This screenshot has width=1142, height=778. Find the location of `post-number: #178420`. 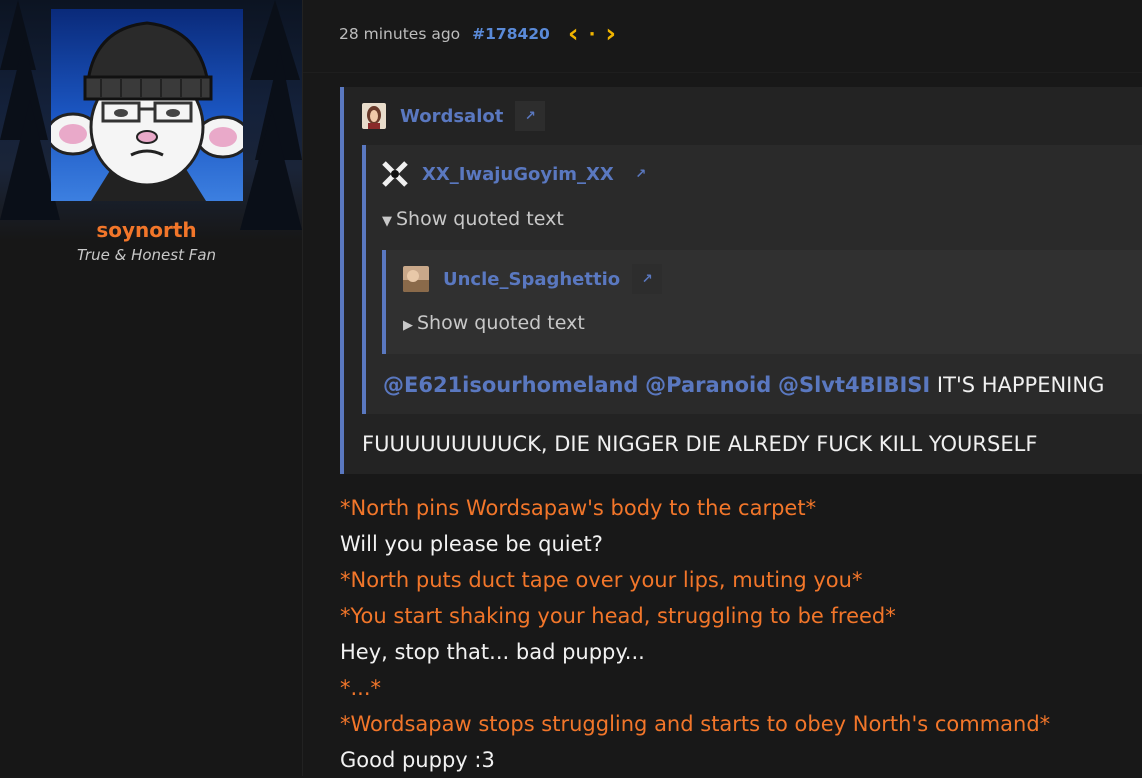

post-number: #178420 is located at coordinates (511, 34).